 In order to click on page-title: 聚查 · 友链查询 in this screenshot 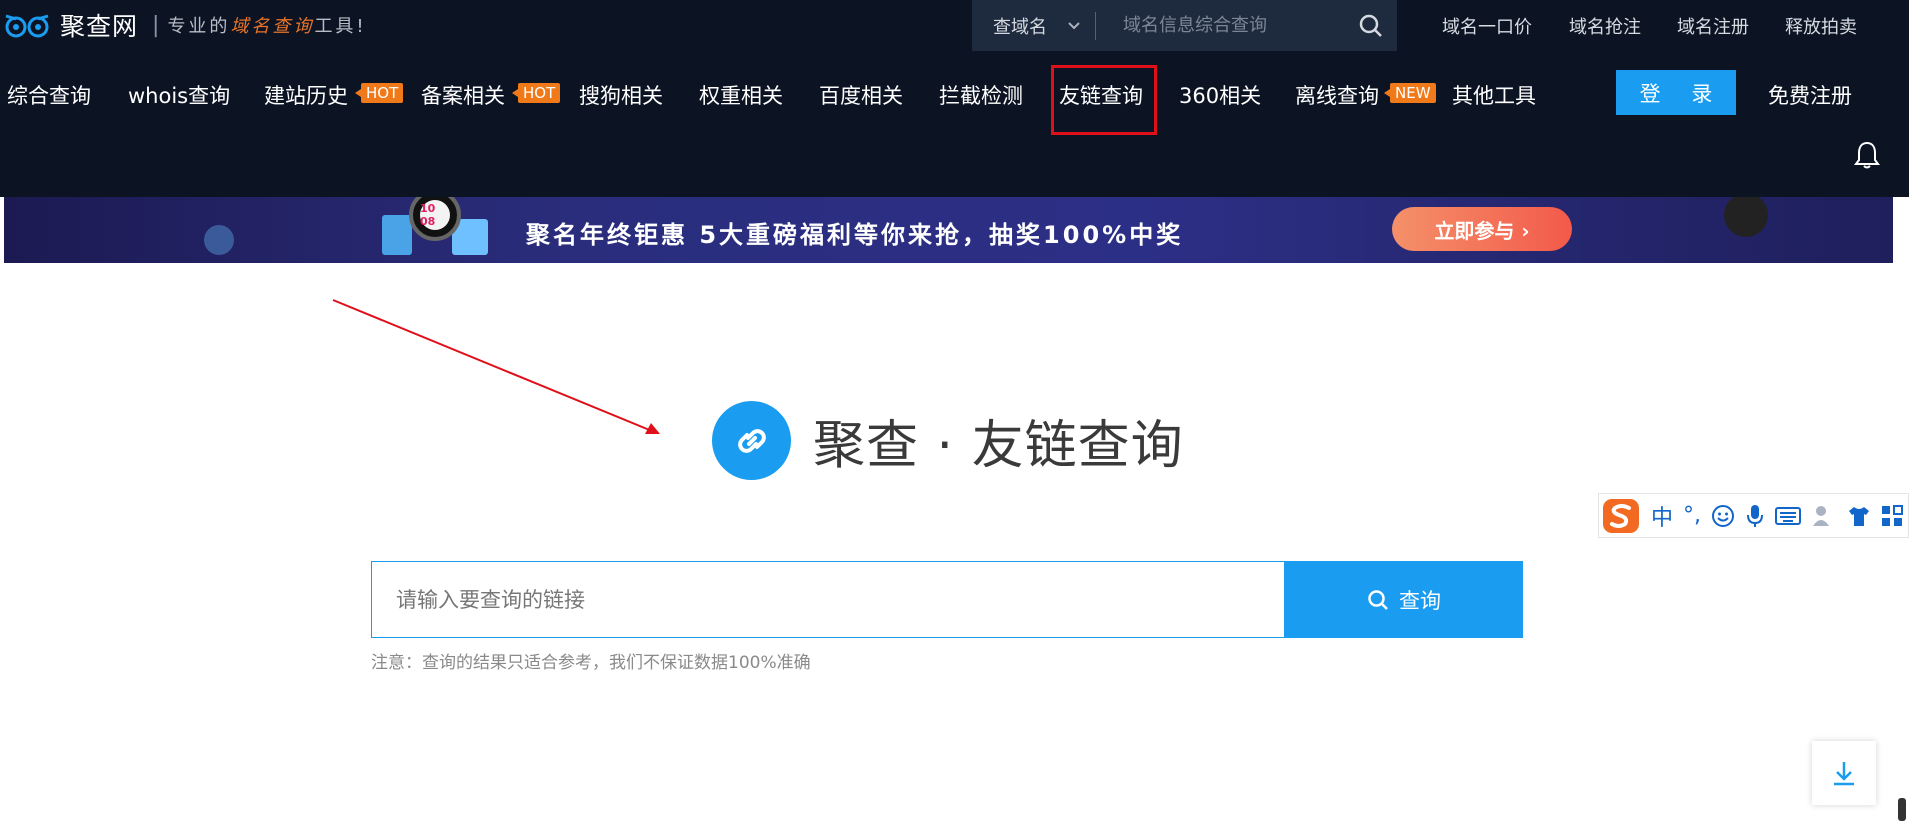, I will do `click(998, 446)`.